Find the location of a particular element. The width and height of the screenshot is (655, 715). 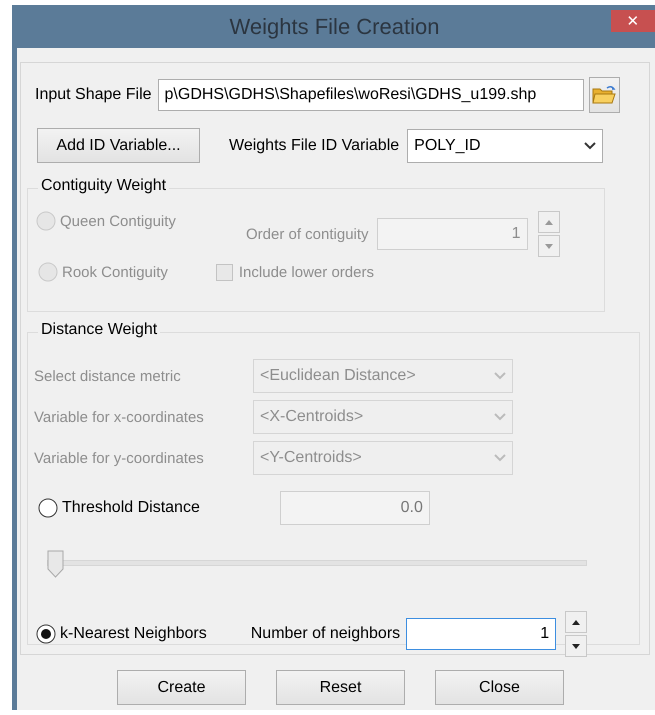

window-title: Weights File Creation is located at coordinates (335, 27).